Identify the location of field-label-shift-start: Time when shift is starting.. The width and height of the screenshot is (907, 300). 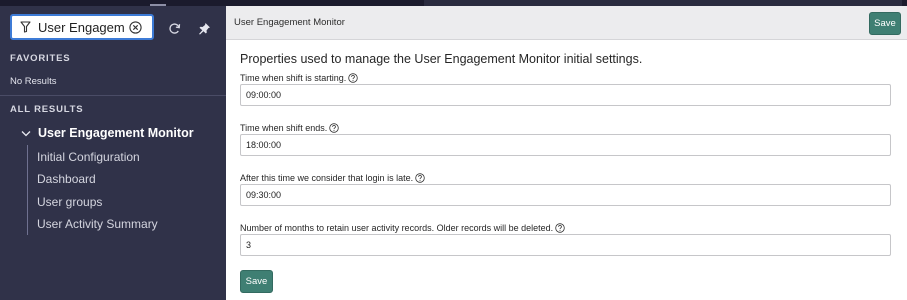
(299, 78).